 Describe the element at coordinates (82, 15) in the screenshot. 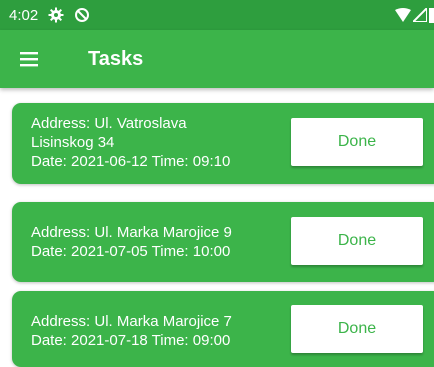

I see `do-not-disturb-icon` at that location.